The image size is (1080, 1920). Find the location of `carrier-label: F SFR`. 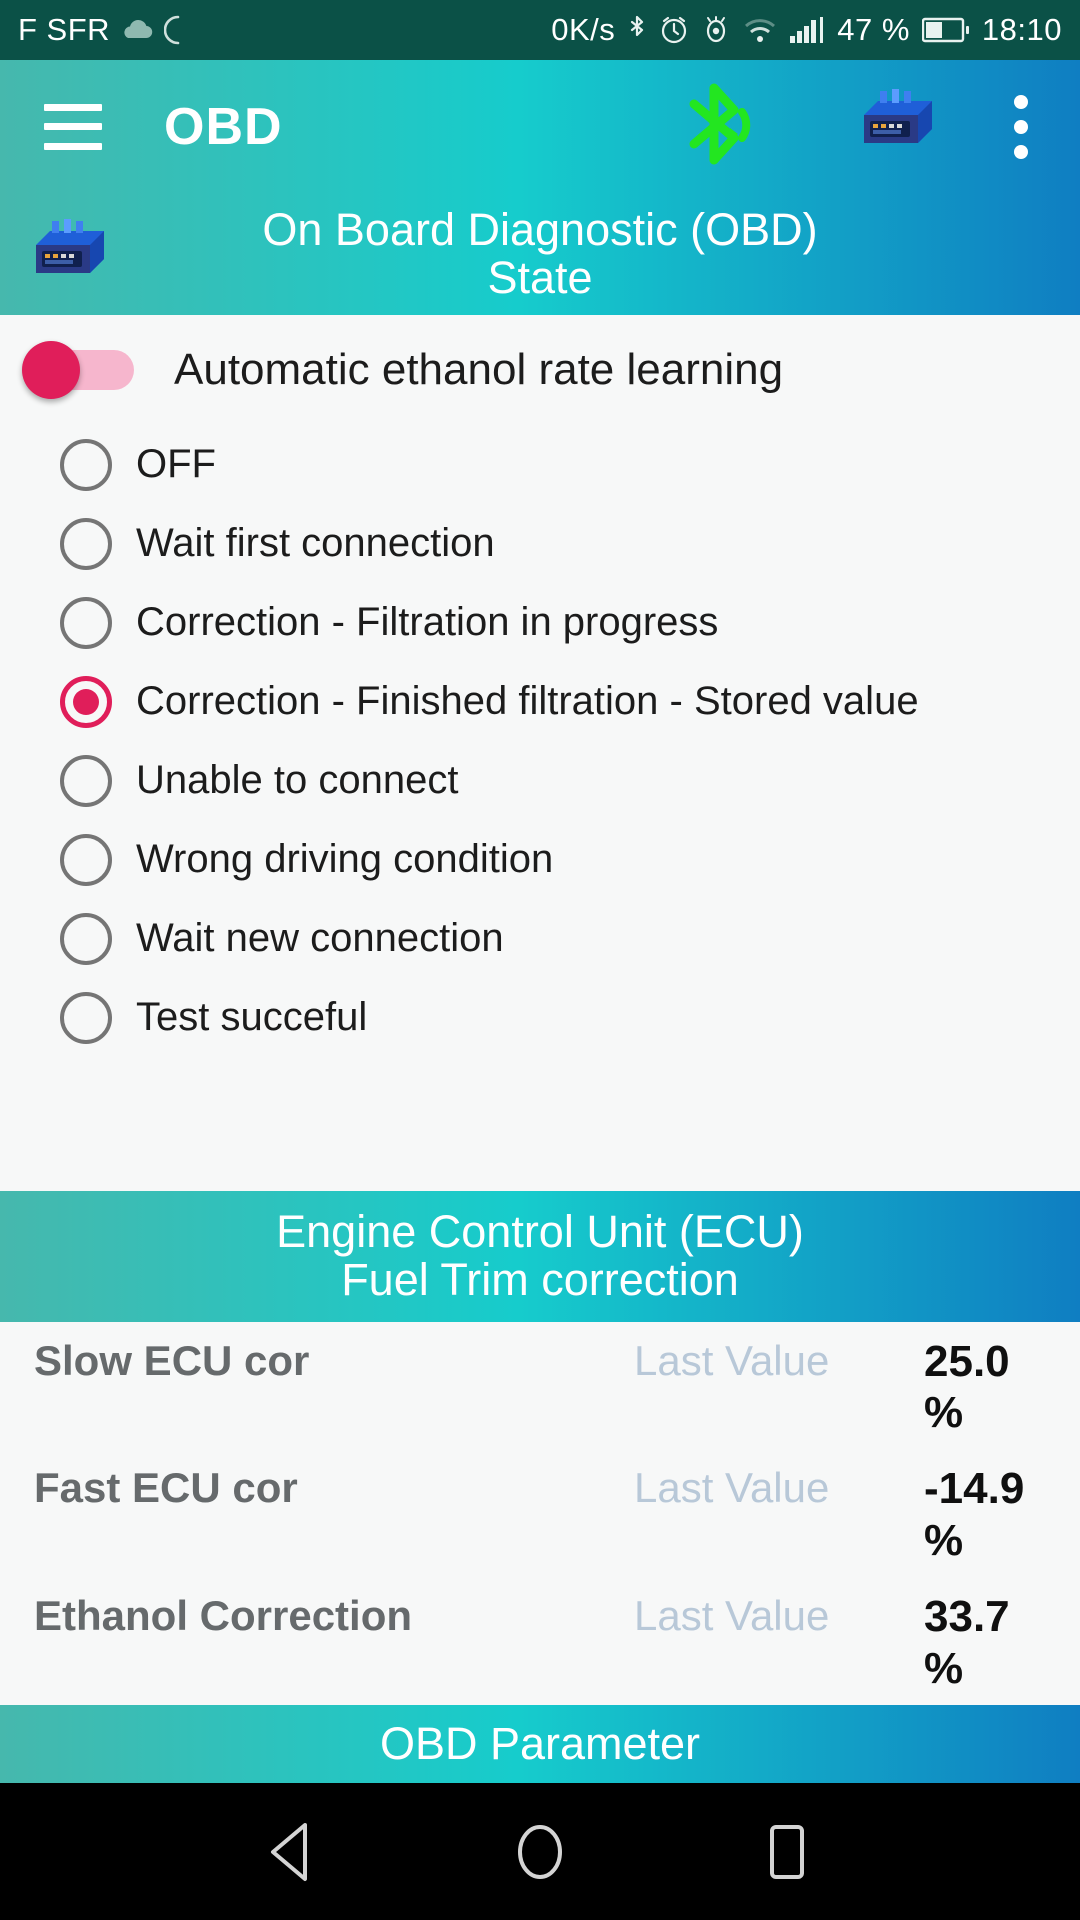

carrier-label: F SFR is located at coordinates (64, 29).